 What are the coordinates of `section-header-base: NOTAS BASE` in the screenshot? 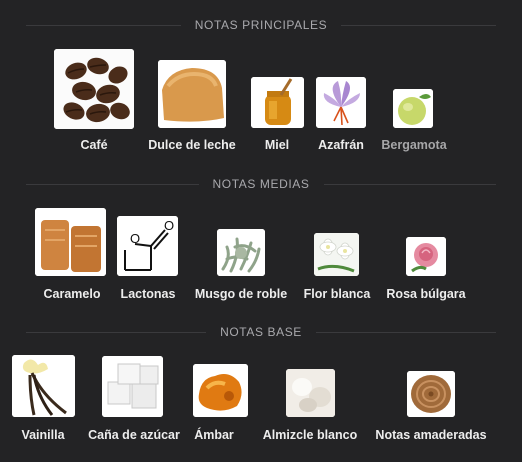 It's located at (261, 332).